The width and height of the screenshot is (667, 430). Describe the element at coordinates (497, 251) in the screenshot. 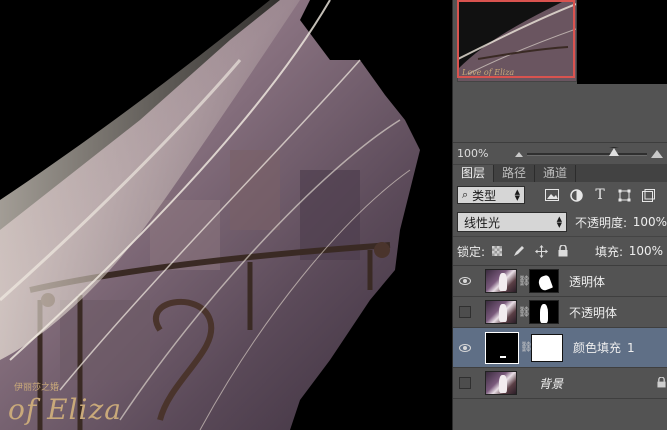

I see `lock-transparent-icon` at that location.